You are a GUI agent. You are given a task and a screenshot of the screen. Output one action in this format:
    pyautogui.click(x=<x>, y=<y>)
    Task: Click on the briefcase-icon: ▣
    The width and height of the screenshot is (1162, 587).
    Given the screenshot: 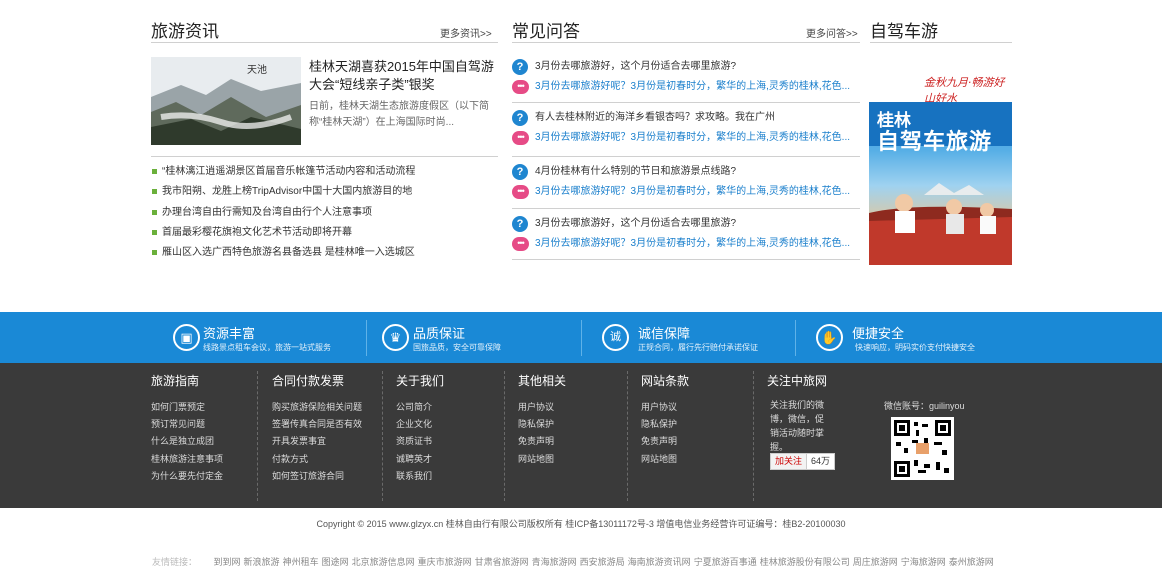 What is the action you would take?
    pyautogui.click(x=186, y=337)
    